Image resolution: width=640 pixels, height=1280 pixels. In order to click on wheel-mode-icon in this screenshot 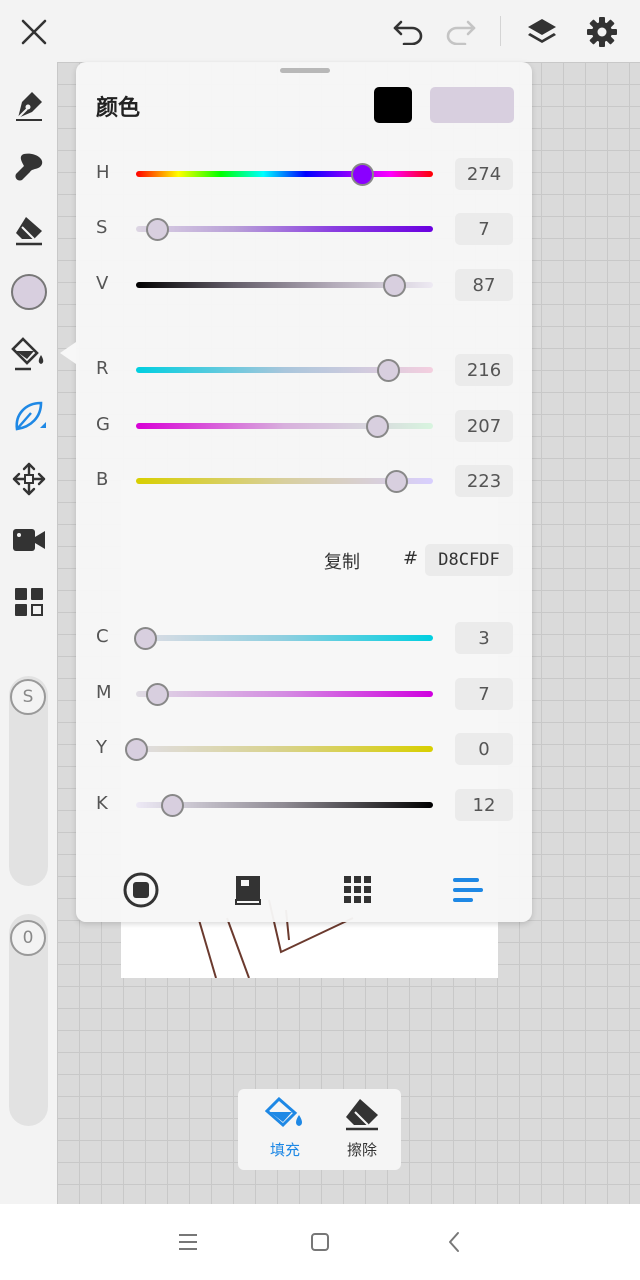, I will do `click(141, 890)`.